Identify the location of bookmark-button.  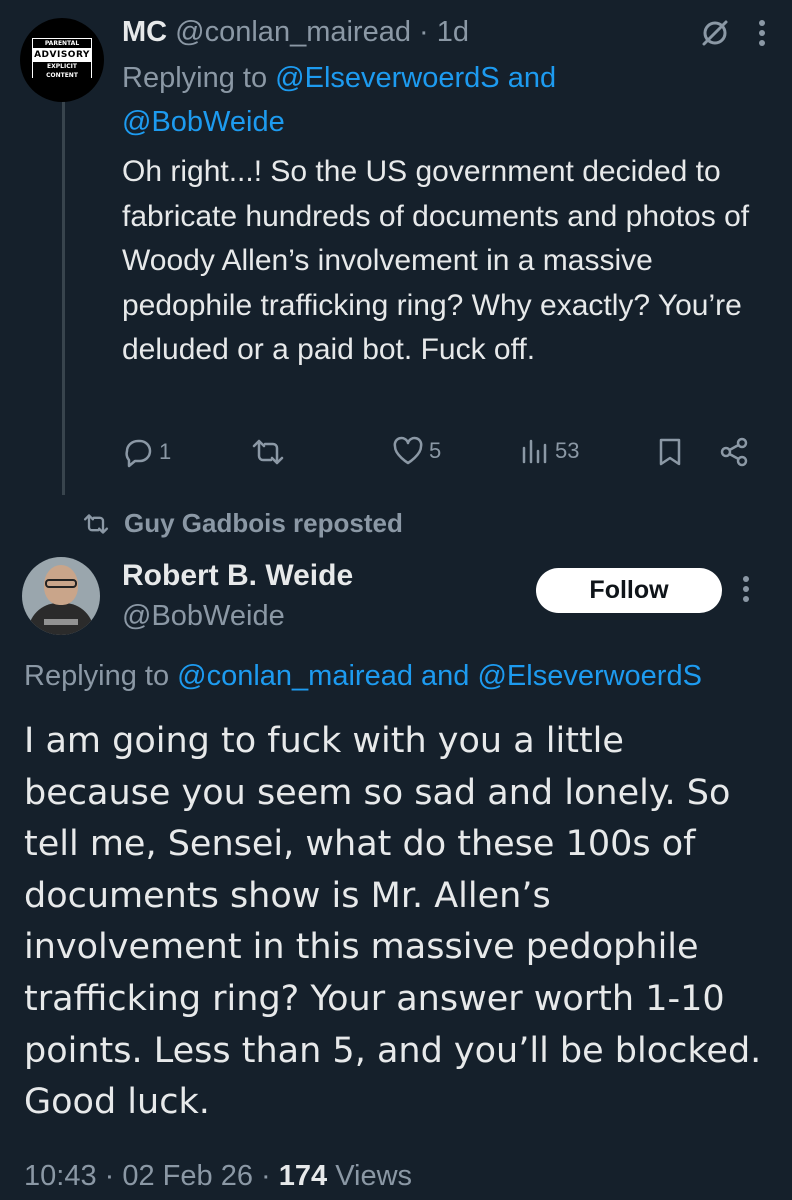
(670, 452).